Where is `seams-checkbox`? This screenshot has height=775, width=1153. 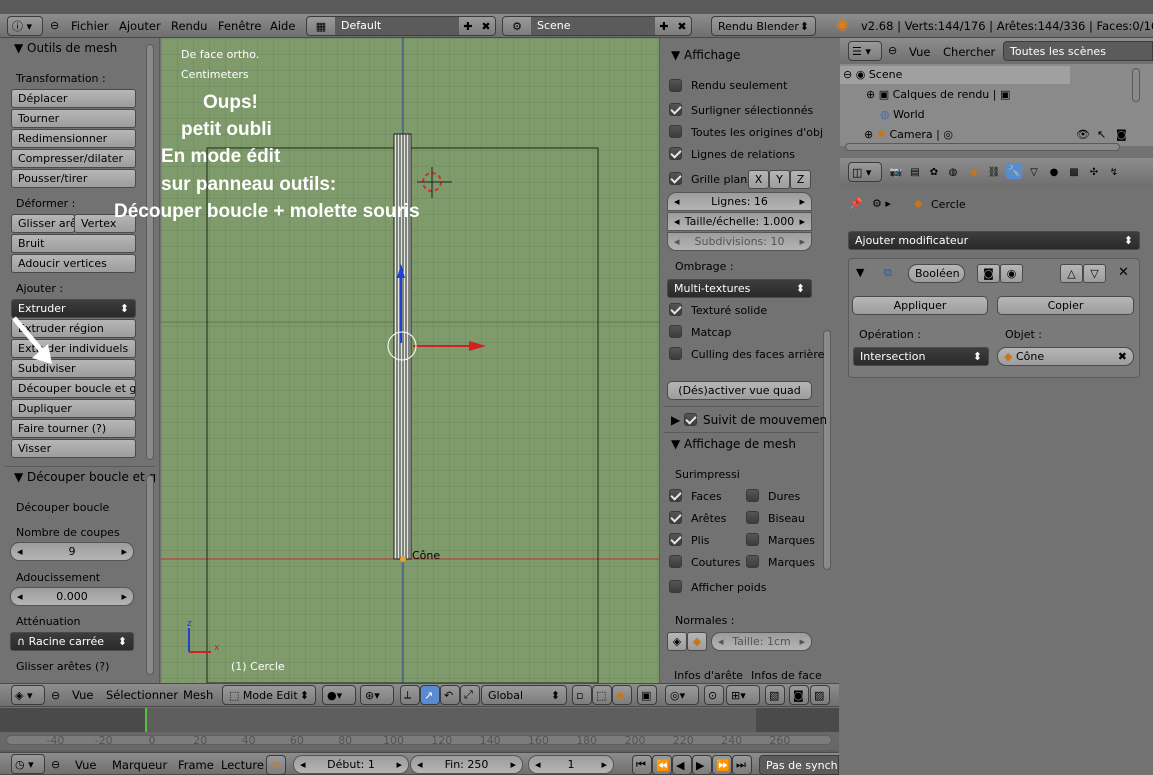
seams-checkbox is located at coordinates (675, 561).